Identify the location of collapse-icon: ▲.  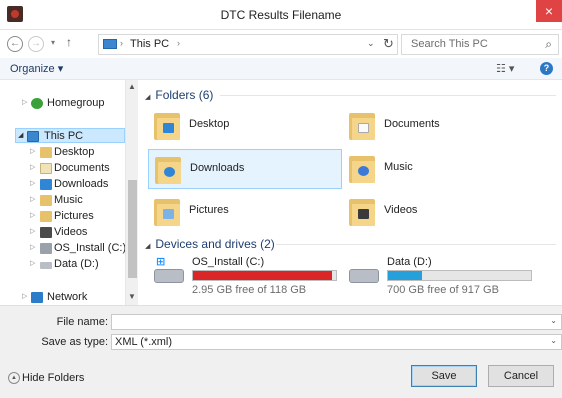
(14, 378).